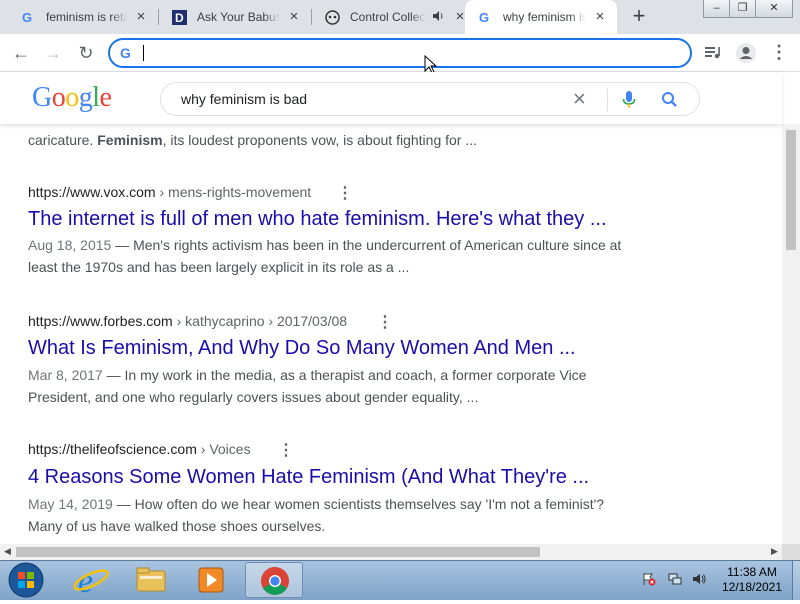 This screenshot has width=800, height=604. What do you see at coordinates (779, 52) in the screenshot?
I see `menu-kebab-icon: ⋮` at bounding box center [779, 52].